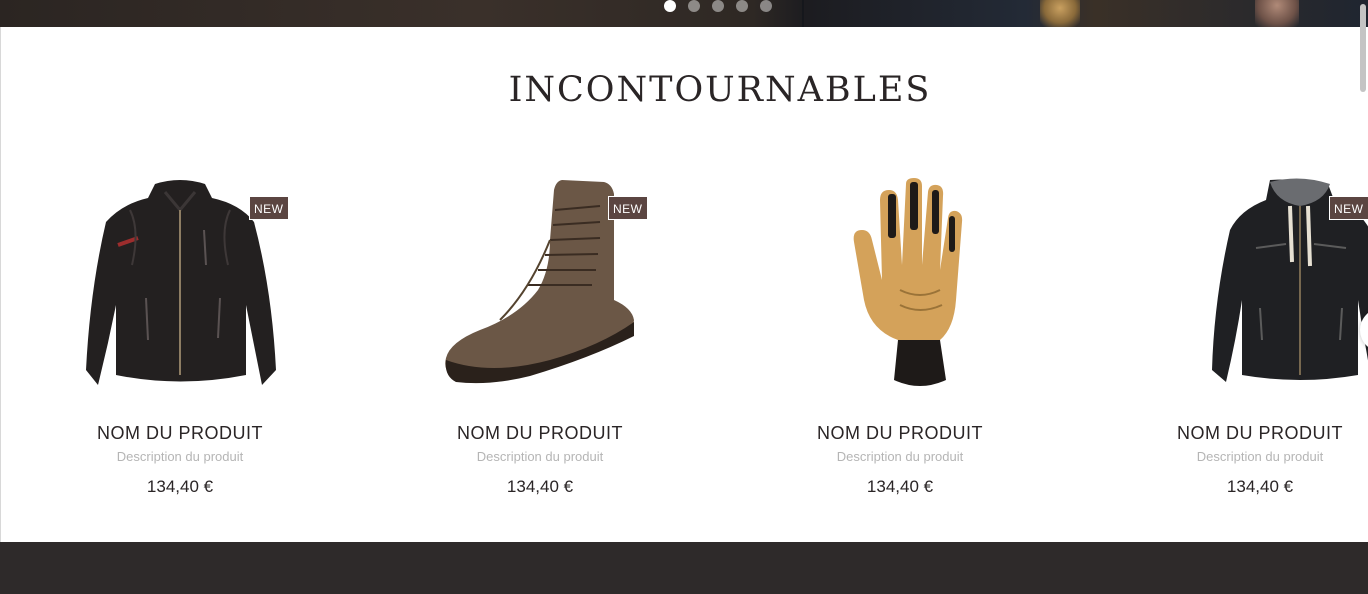 The height and width of the screenshot is (594, 1368). I want to click on footer, so click(684, 568).